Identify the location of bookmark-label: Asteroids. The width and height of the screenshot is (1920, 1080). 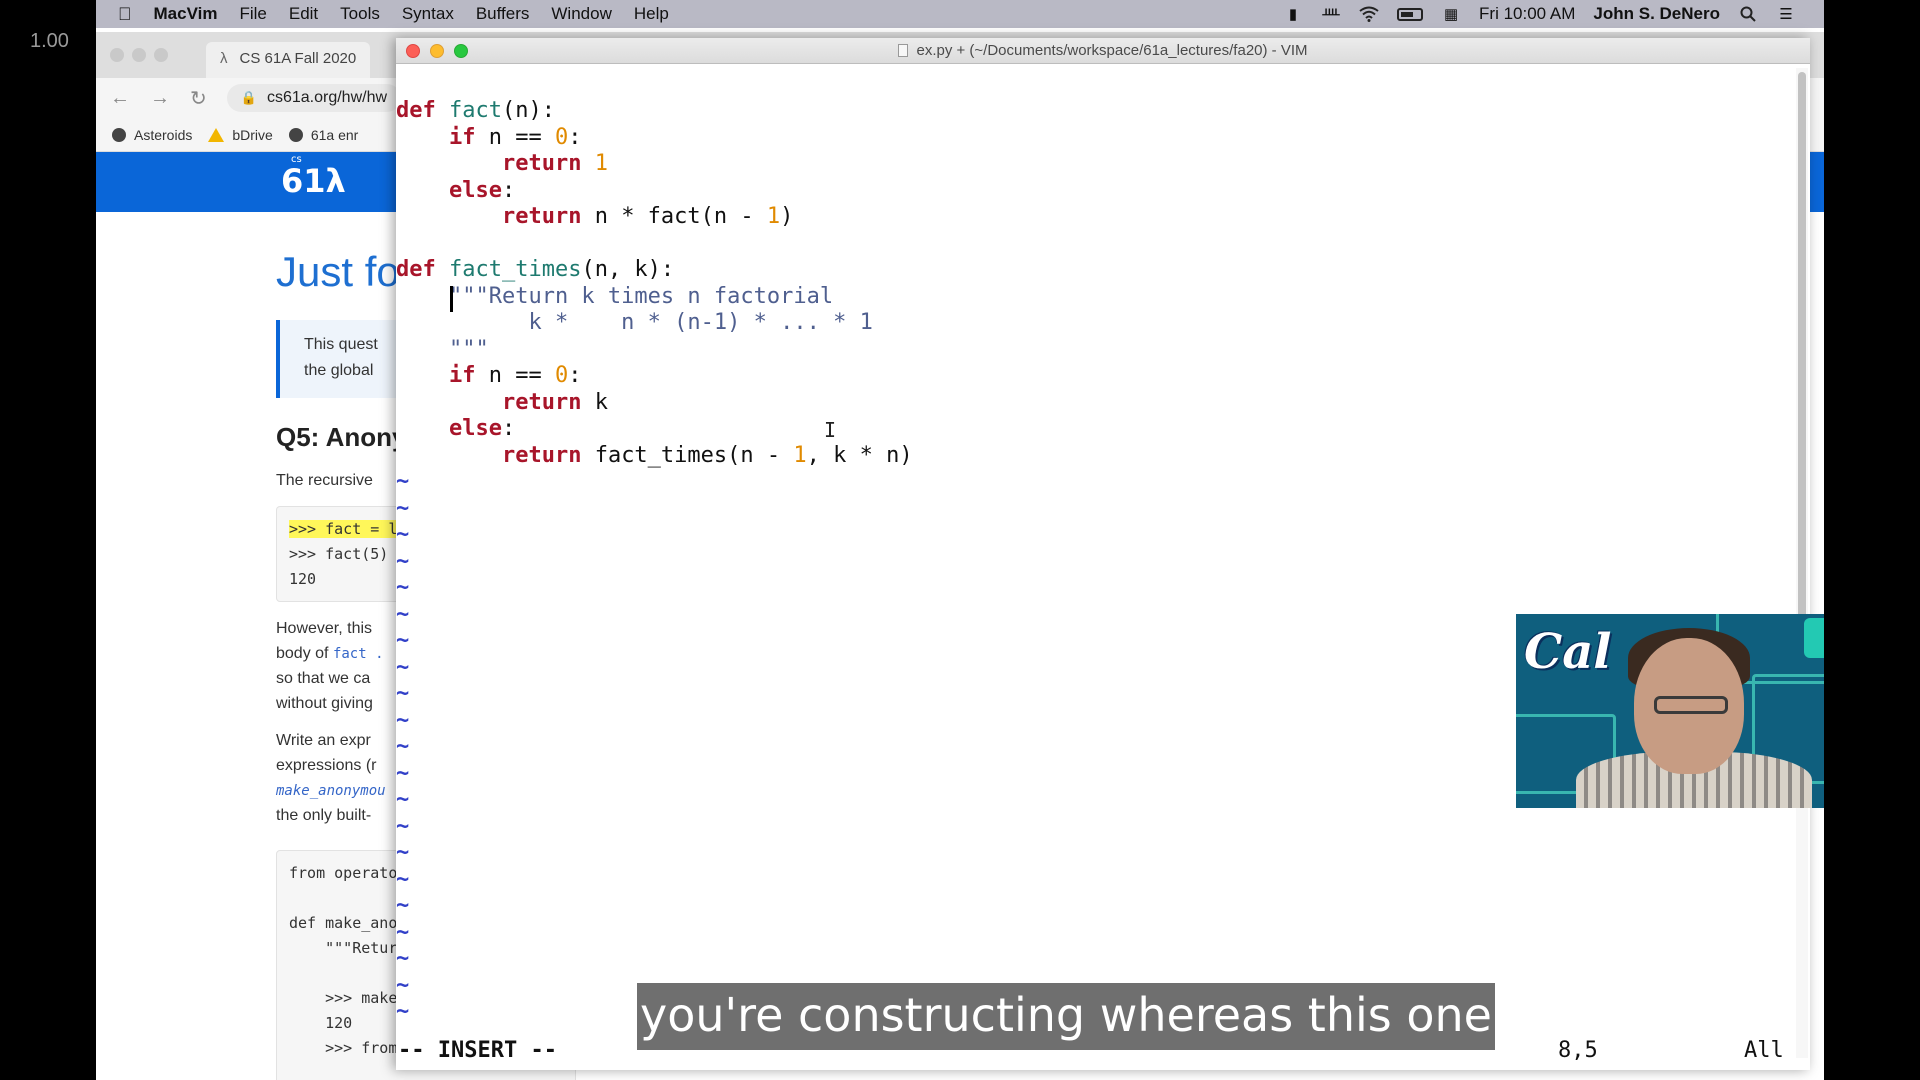
(163, 134).